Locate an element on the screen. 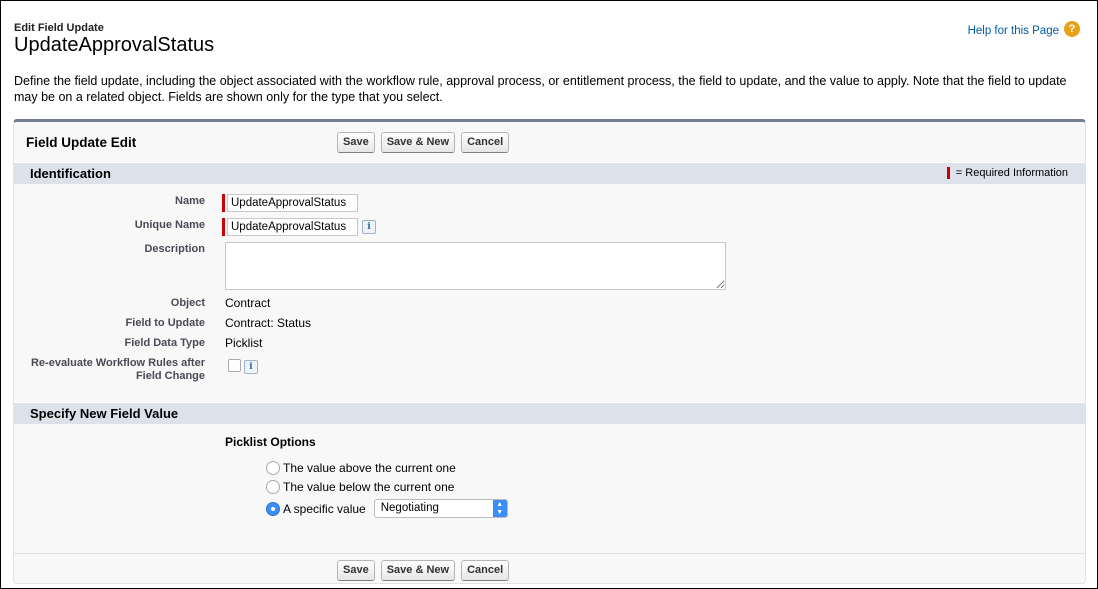 This screenshot has height=589, width=1098. object-value: Contract is located at coordinates (248, 303).